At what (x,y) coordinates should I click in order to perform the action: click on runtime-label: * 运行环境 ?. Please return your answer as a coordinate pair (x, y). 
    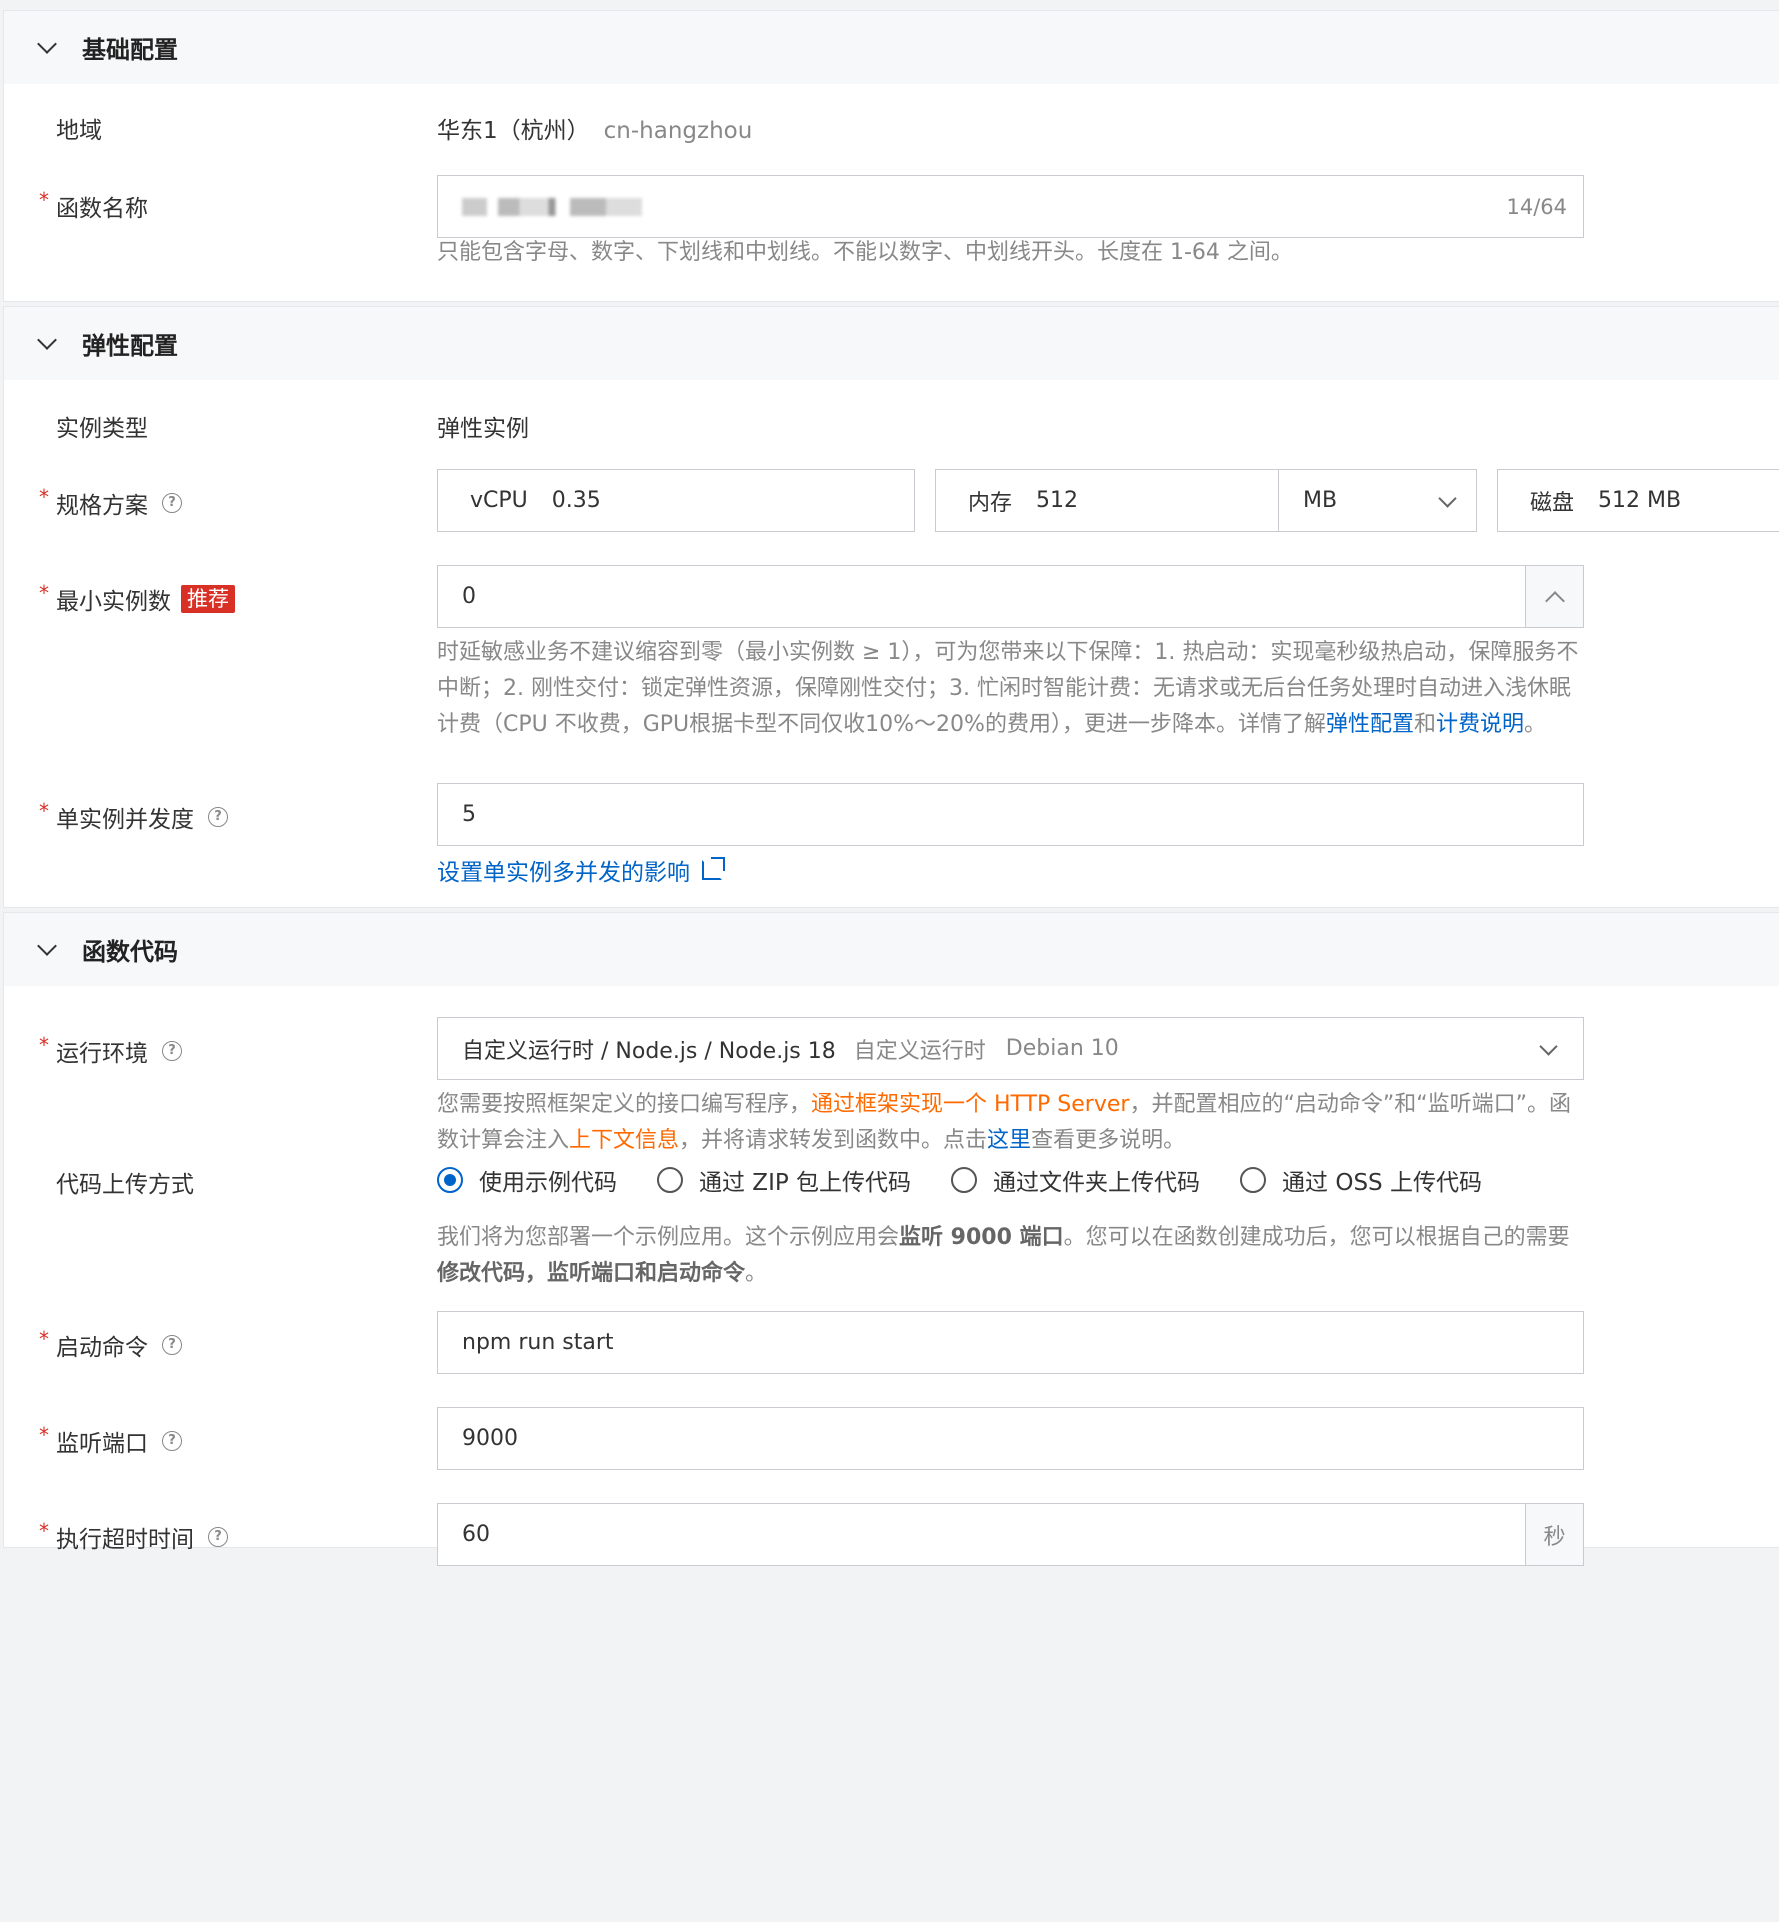
    Looking at the image, I should click on (110, 1050).